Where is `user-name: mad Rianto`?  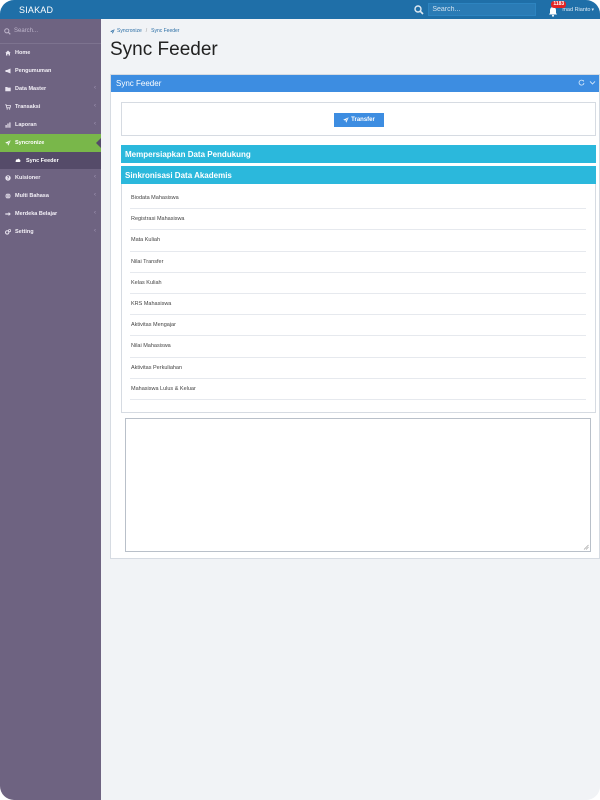 user-name: mad Rianto is located at coordinates (576, 9).